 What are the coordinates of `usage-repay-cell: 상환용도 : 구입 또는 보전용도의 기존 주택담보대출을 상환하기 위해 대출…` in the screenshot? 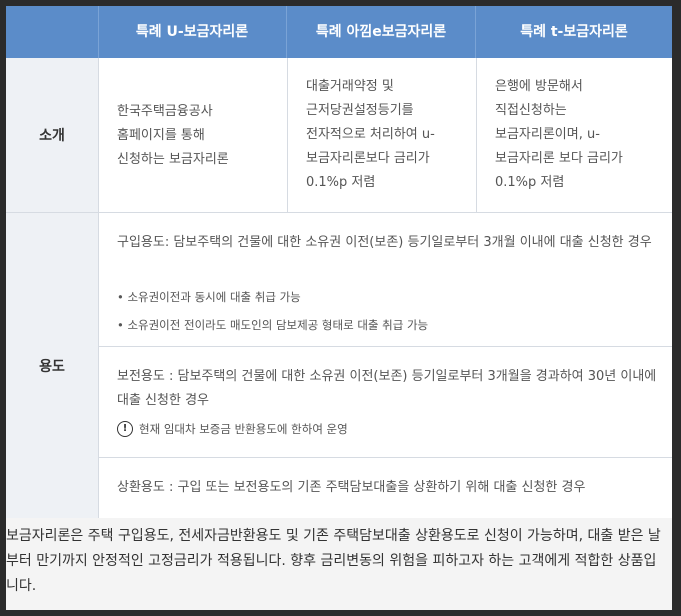 It's located at (385, 488).